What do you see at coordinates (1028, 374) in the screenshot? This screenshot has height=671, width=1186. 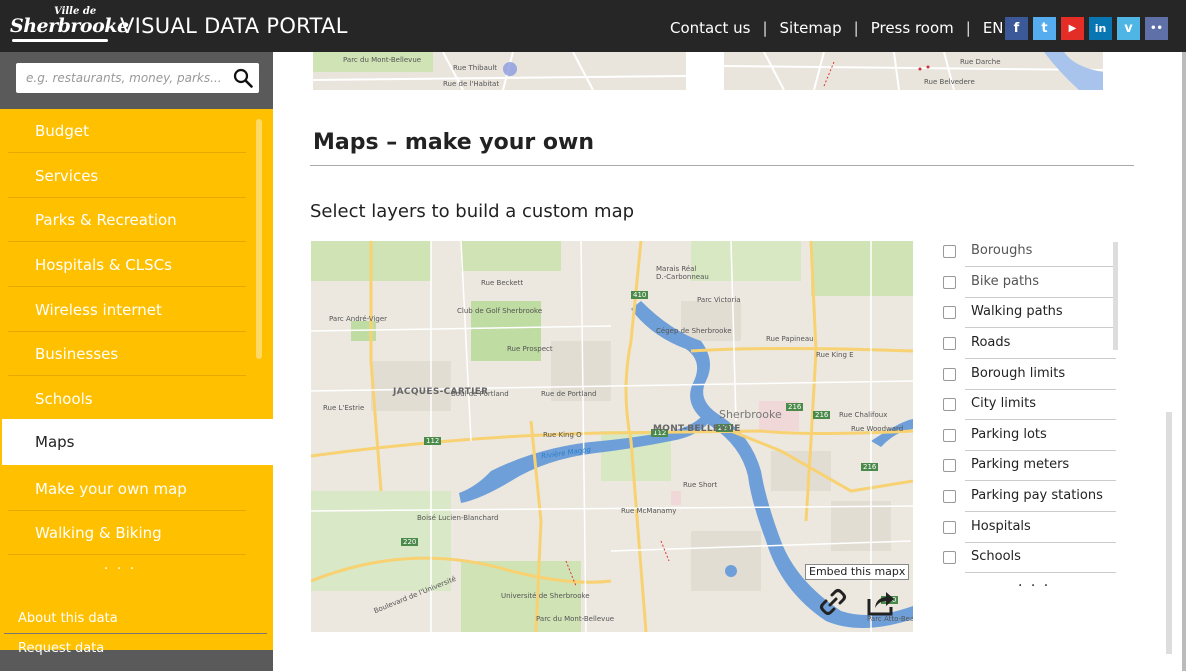 I see `layer-item-borough-limits: Borough limits` at bounding box center [1028, 374].